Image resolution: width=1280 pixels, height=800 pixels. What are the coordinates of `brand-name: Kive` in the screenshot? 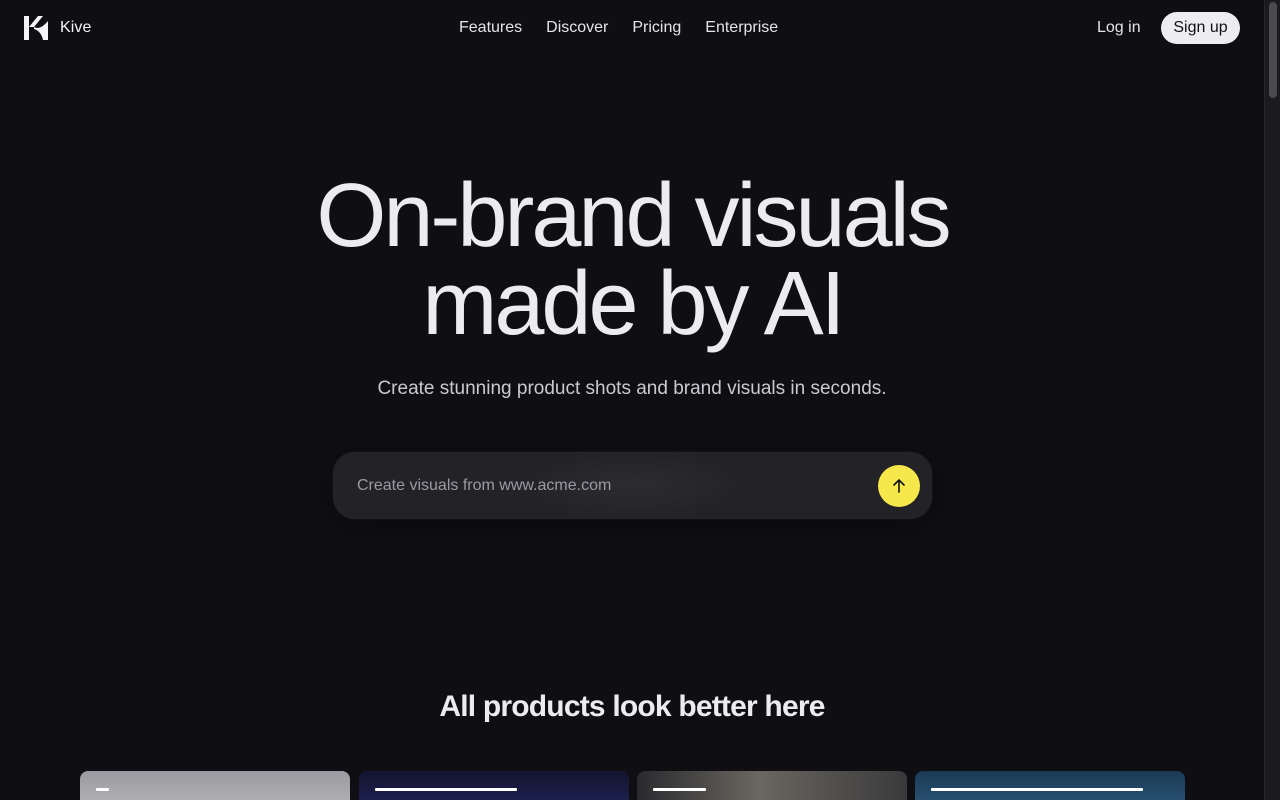 It's located at (76, 27).